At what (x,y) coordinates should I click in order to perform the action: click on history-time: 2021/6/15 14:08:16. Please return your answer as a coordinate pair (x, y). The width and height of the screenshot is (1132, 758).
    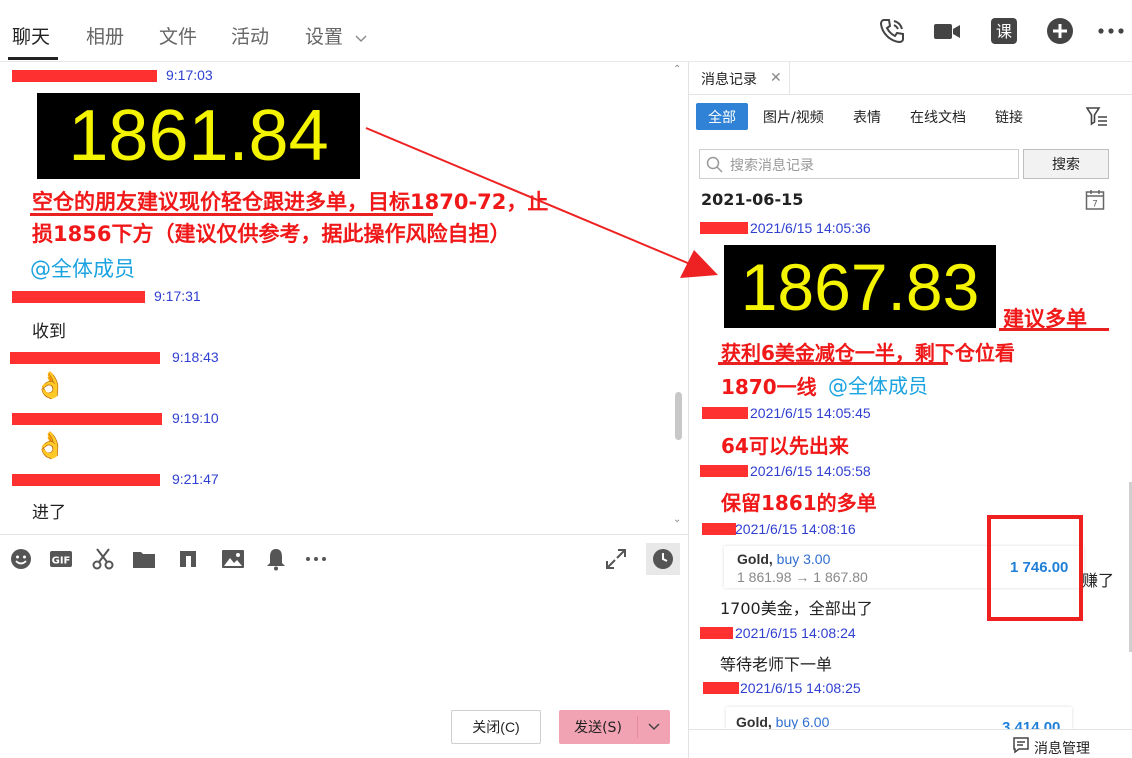
    Looking at the image, I should click on (795, 529).